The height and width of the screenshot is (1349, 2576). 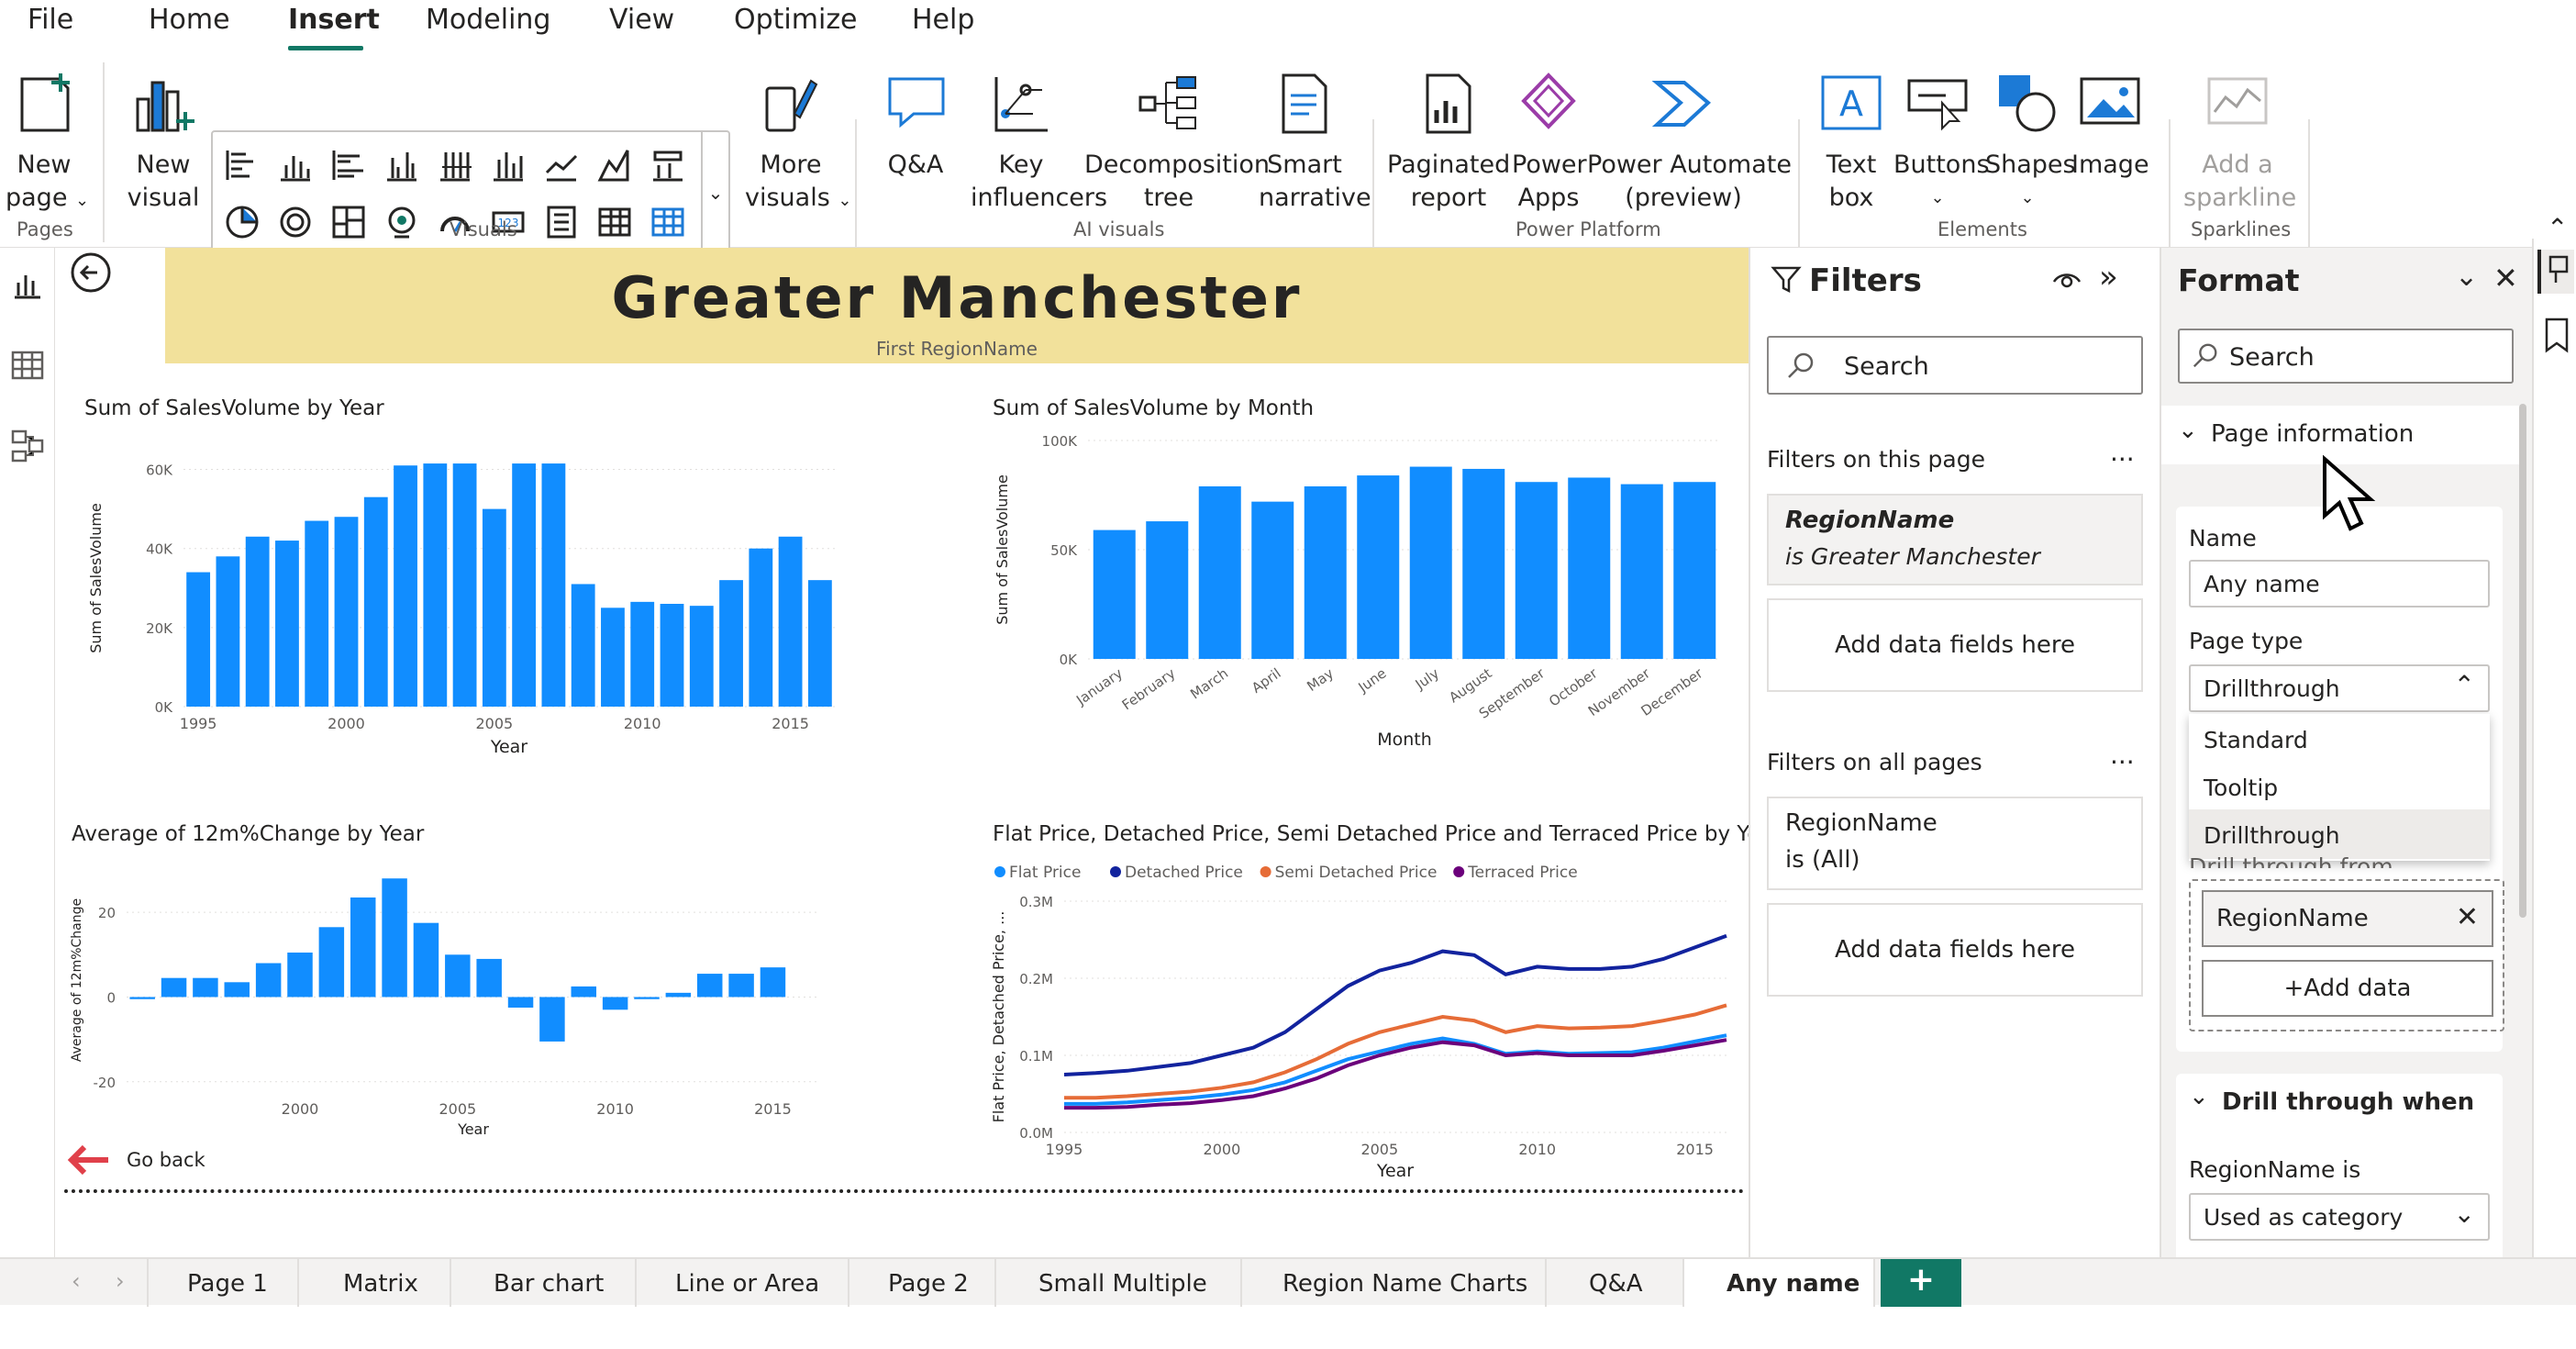 What do you see at coordinates (2223, 538) in the screenshot?
I see `name-label: Name` at bounding box center [2223, 538].